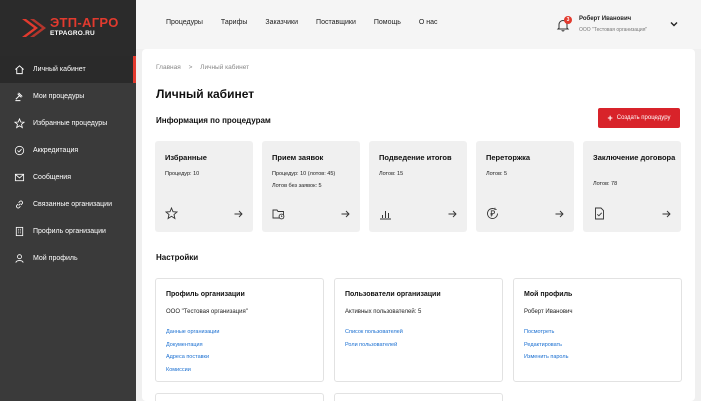 This screenshot has width=701, height=401. Describe the element at coordinates (634, 157) in the screenshot. I see `card-title: Заключение договора` at that location.